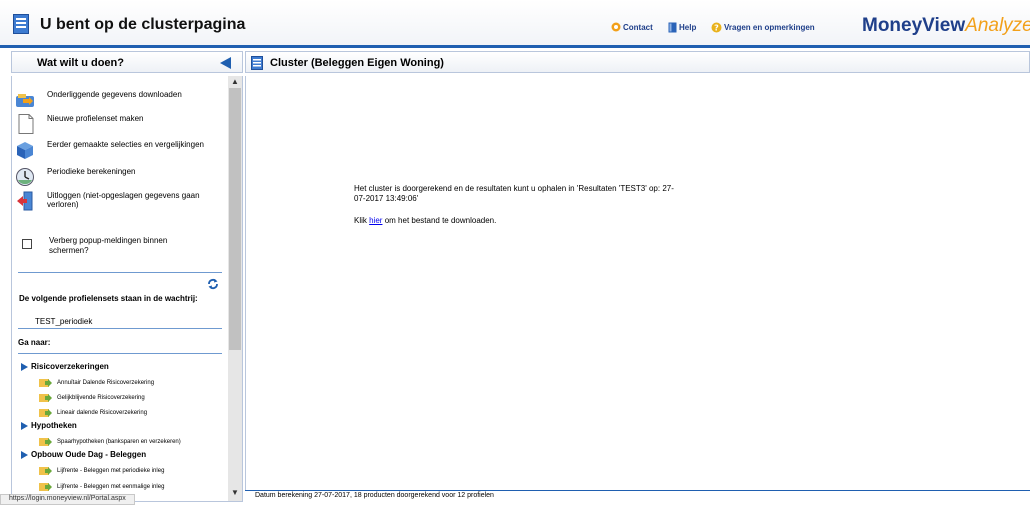 The image size is (1030, 505). I want to click on action-label: Periodieke berekeningen, so click(91, 171).